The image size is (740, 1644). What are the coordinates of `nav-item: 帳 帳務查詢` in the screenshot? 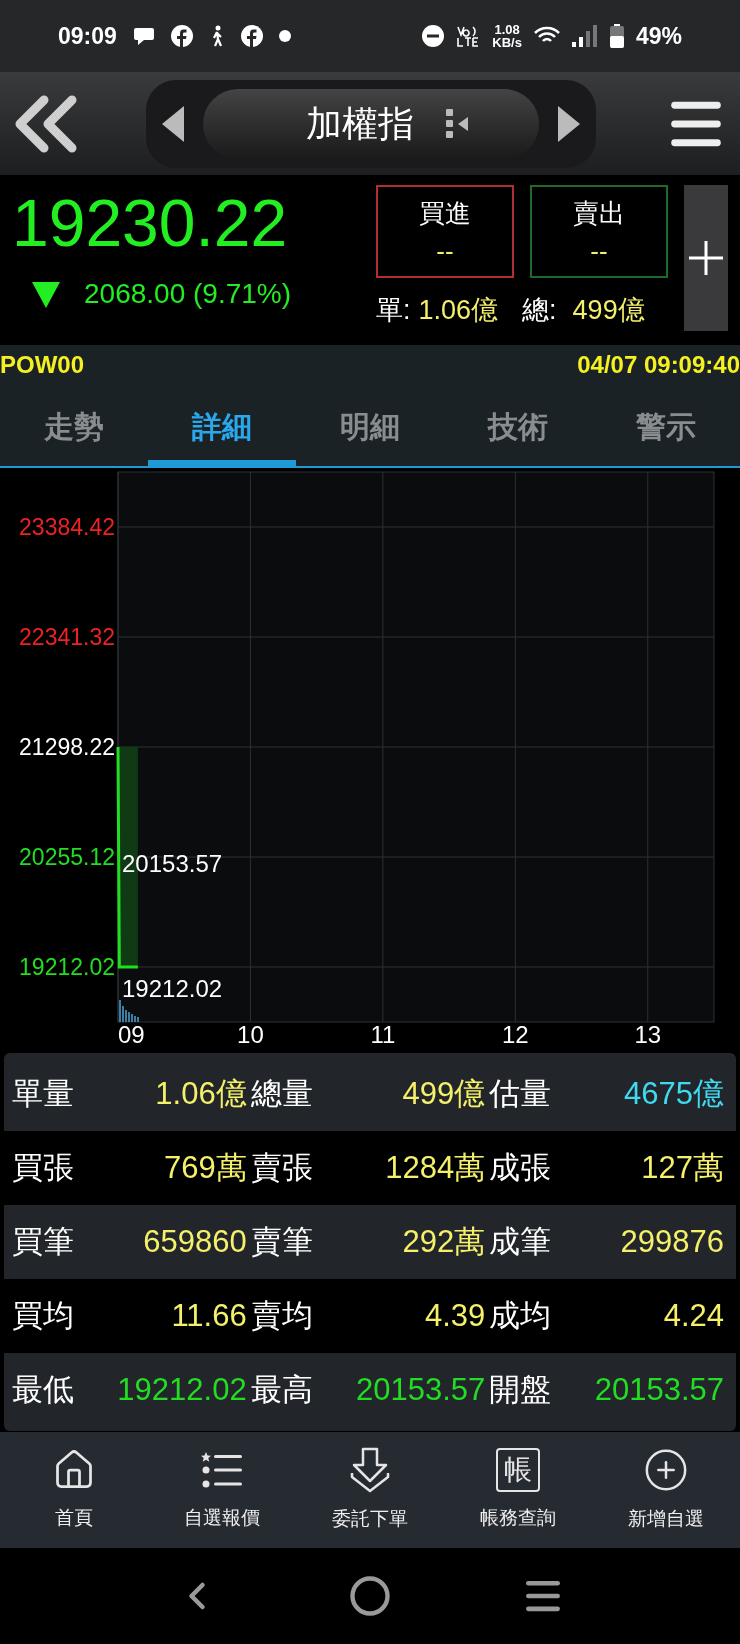 It's located at (518, 1490).